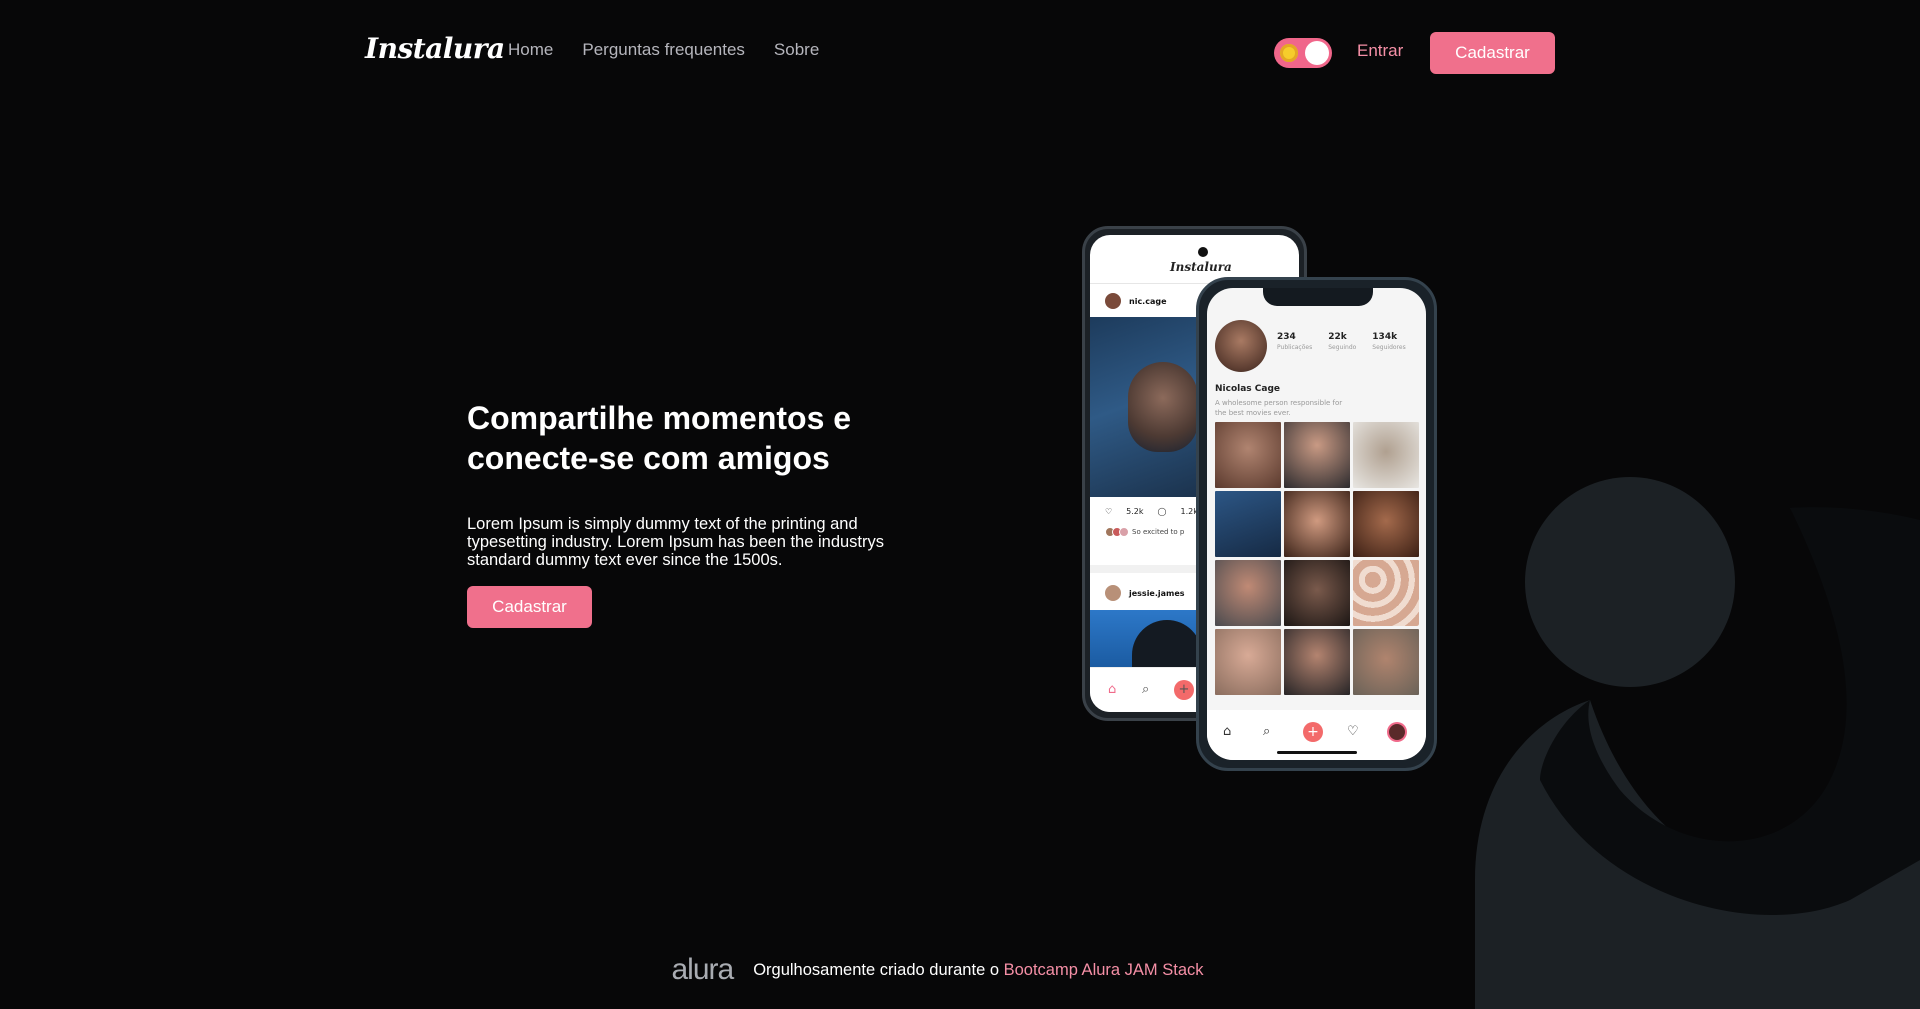 This screenshot has width=1920, height=1009. What do you see at coordinates (1203, 252) in the screenshot?
I see `camera-dot` at bounding box center [1203, 252].